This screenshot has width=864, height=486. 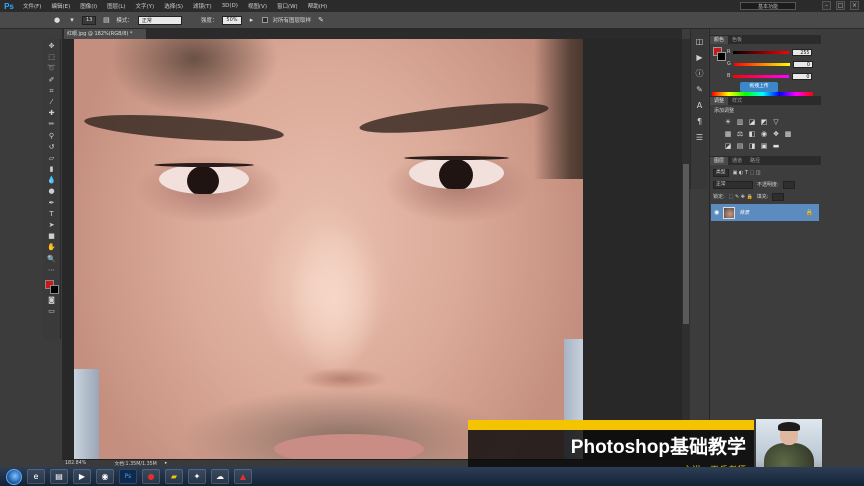 What do you see at coordinates (243, 476) in the screenshot?
I see `pdf-taskbar-icon: ▲` at bounding box center [243, 476].